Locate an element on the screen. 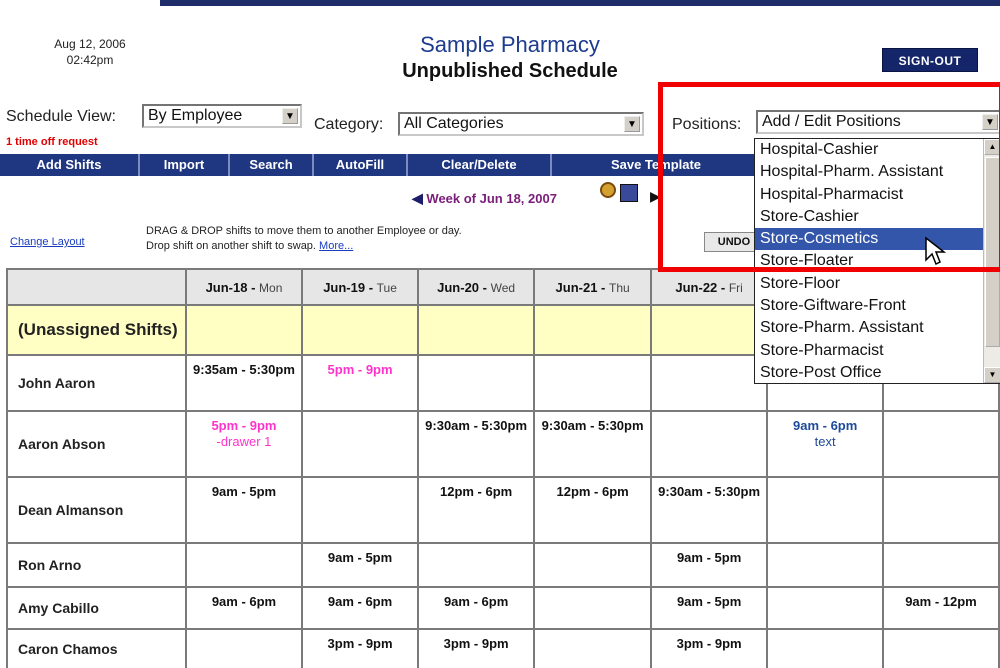 The width and height of the screenshot is (1000, 668). add-shifts-button: Add Shifts is located at coordinates (70, 165).